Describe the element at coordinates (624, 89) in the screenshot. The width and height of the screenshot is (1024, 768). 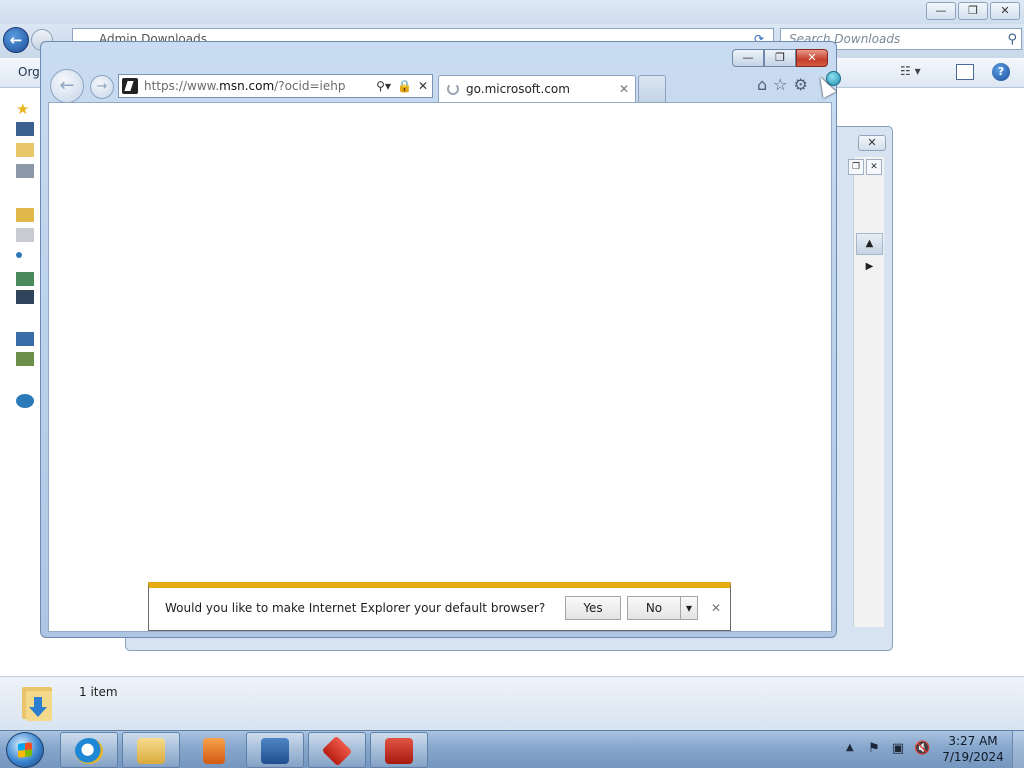
I see `tab-close-icon: ✕` at that location.